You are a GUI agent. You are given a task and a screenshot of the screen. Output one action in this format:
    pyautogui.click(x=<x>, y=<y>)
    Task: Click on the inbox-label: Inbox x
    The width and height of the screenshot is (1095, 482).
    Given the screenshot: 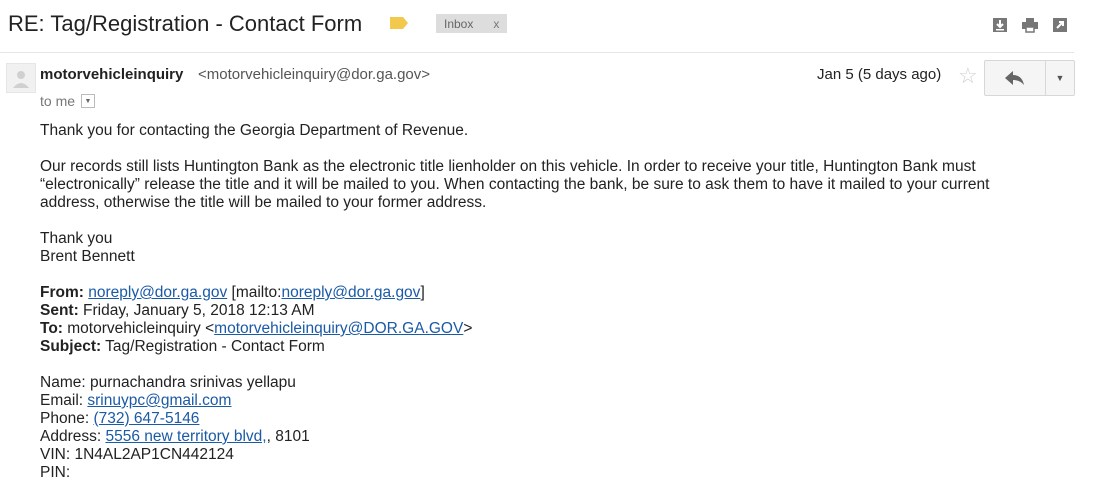 What is the action you would take?
    pyautogui.click(x=472, y=23)
    